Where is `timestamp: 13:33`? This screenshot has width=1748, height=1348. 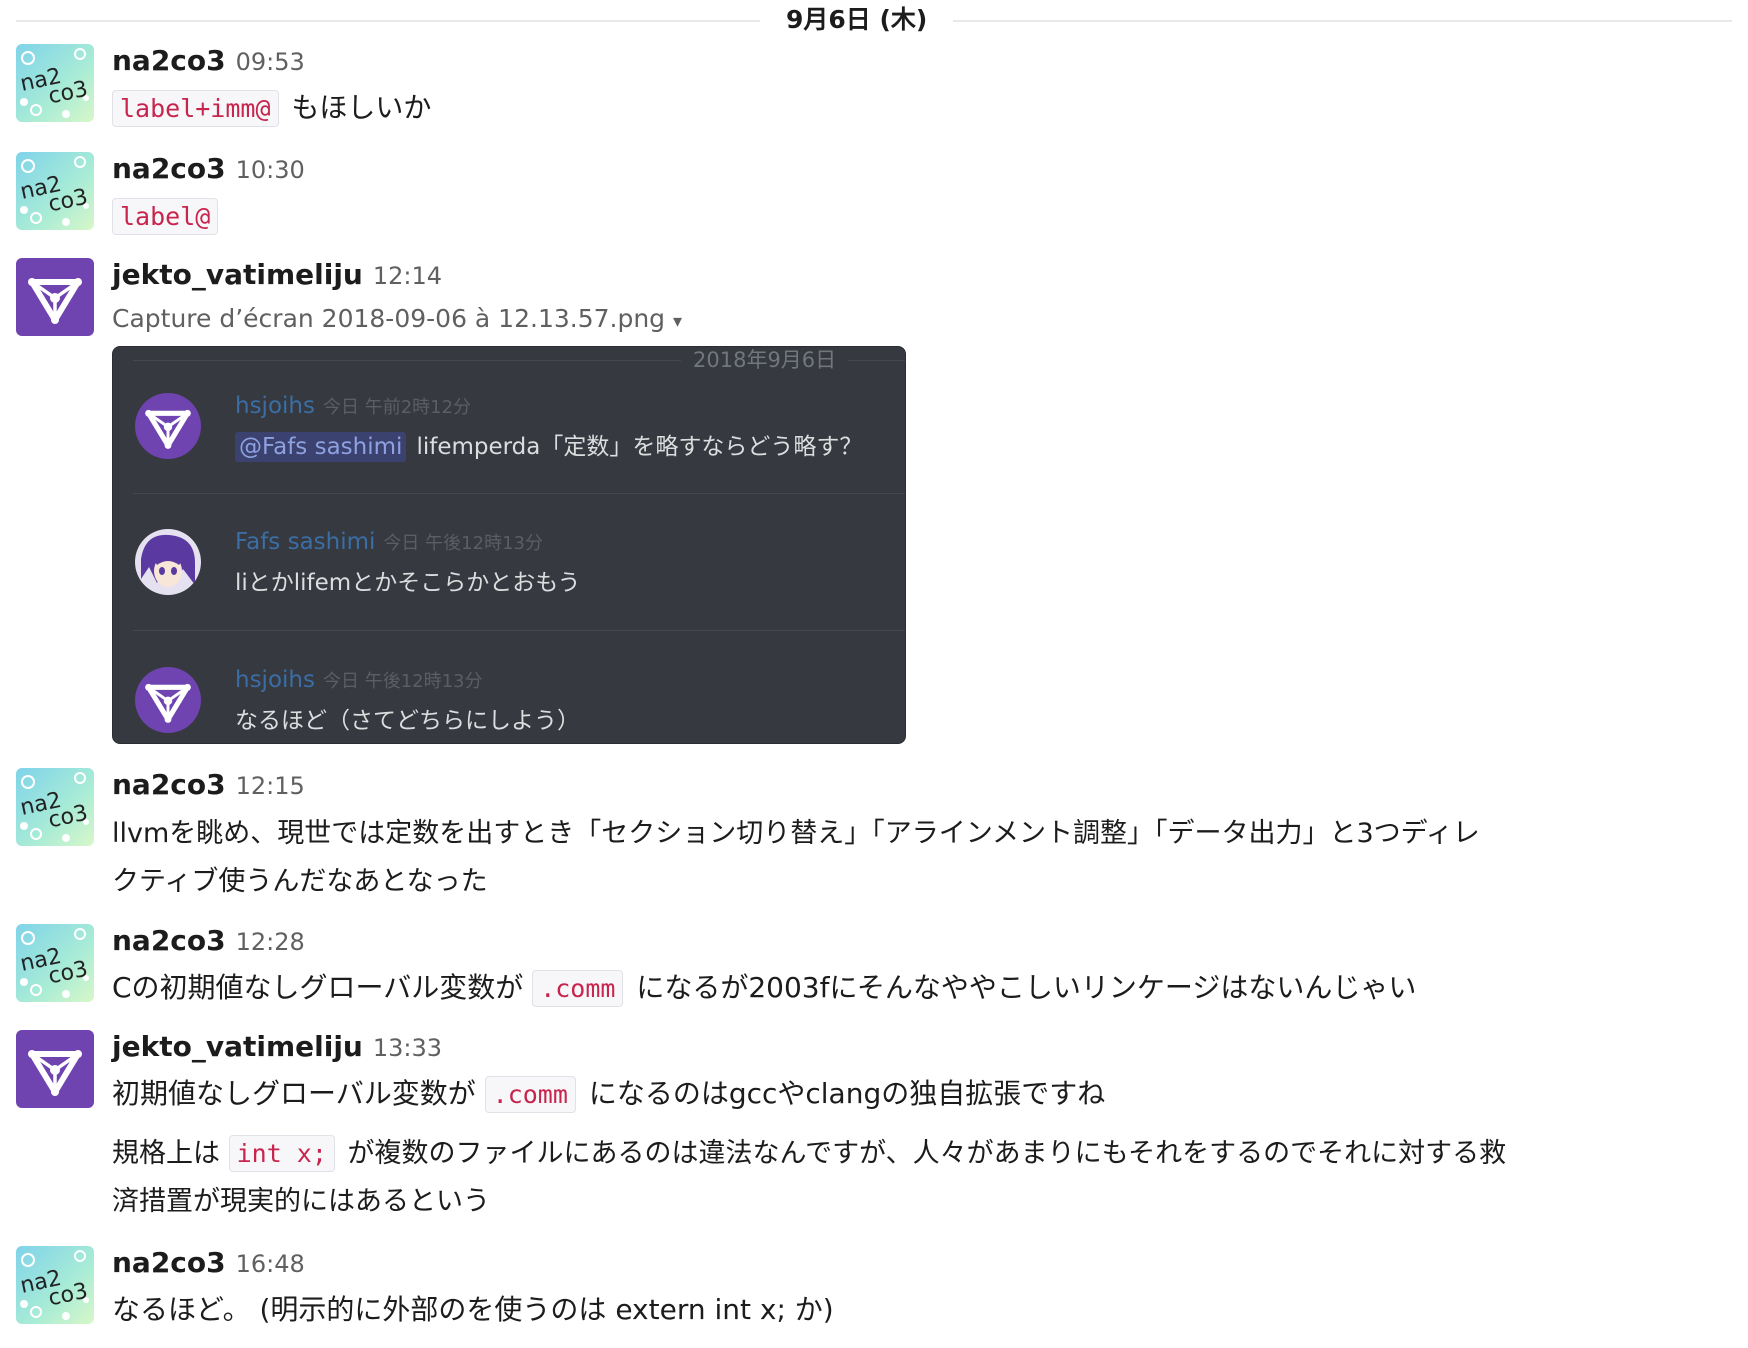
timestamp: 13:33 is located at coordinates (407, 1048).